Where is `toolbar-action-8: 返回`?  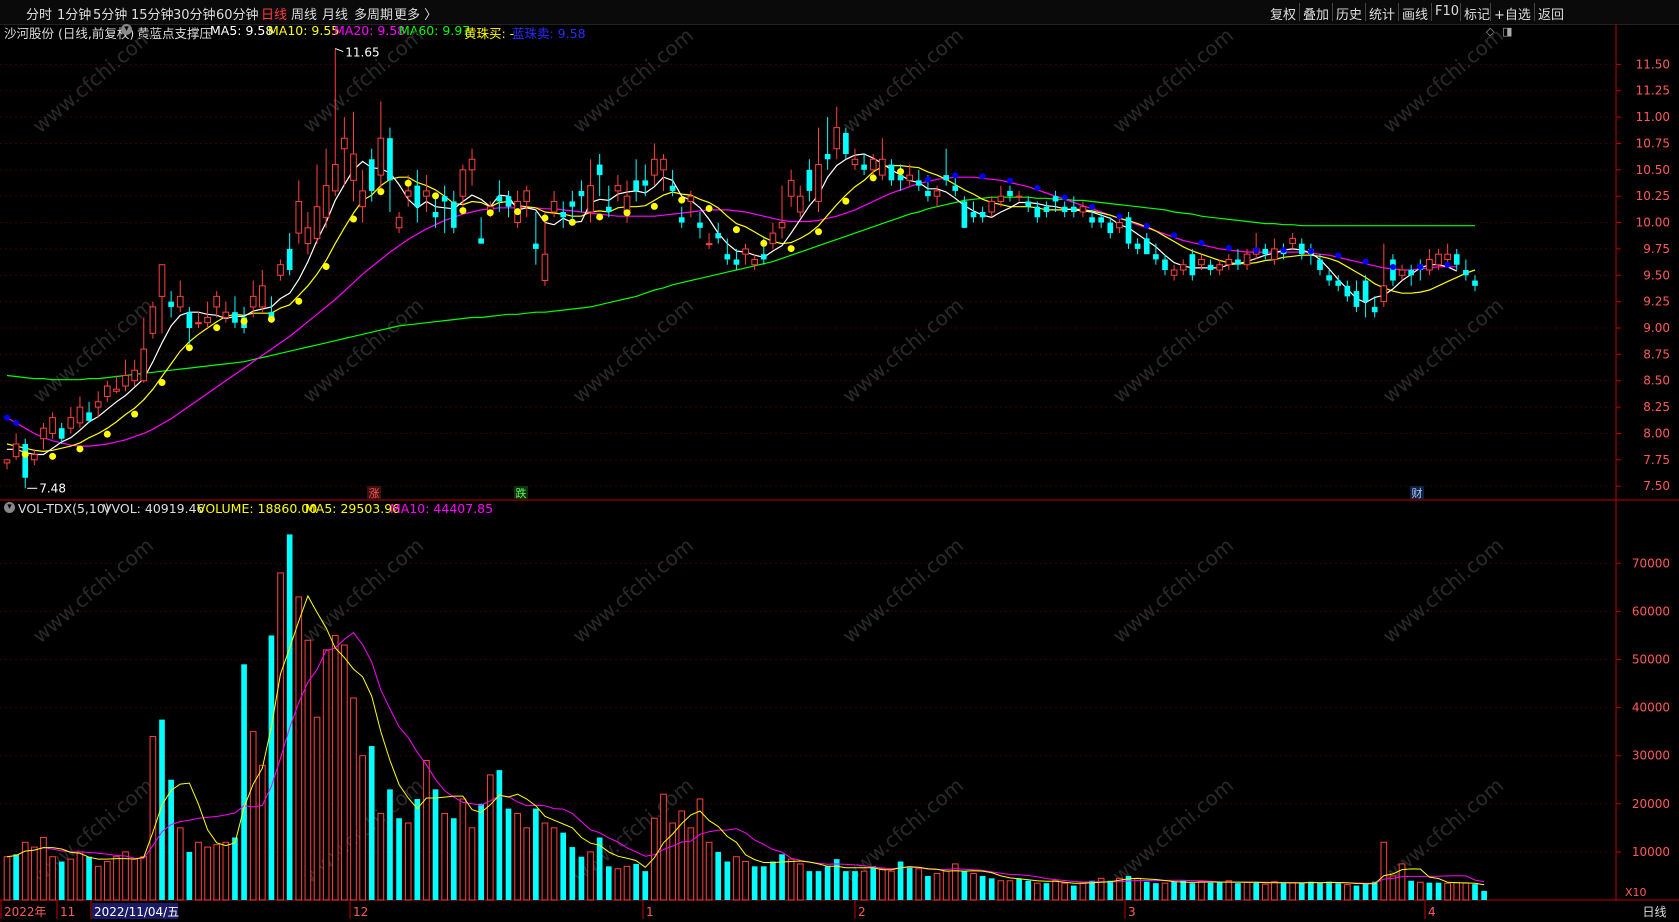 toolbar-action-8: 返回 is located at coordinates (1551, 13).